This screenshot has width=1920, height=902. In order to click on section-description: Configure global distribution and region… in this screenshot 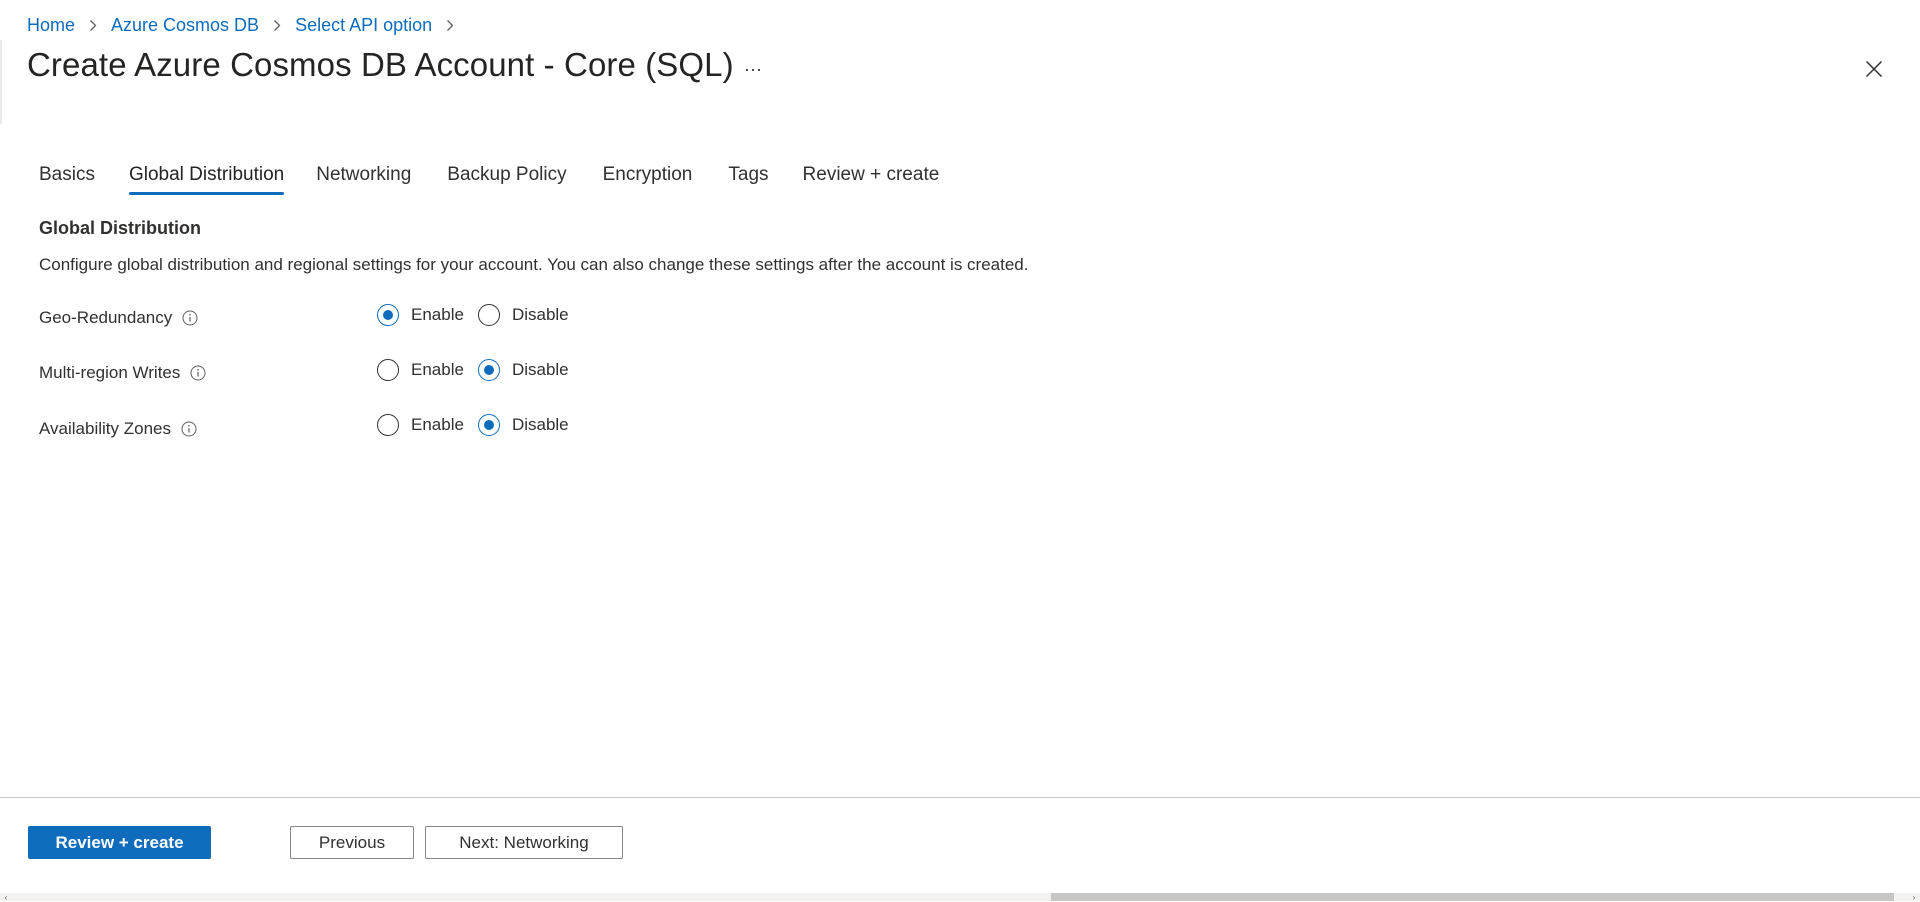, I will do `click(534, 264)`.